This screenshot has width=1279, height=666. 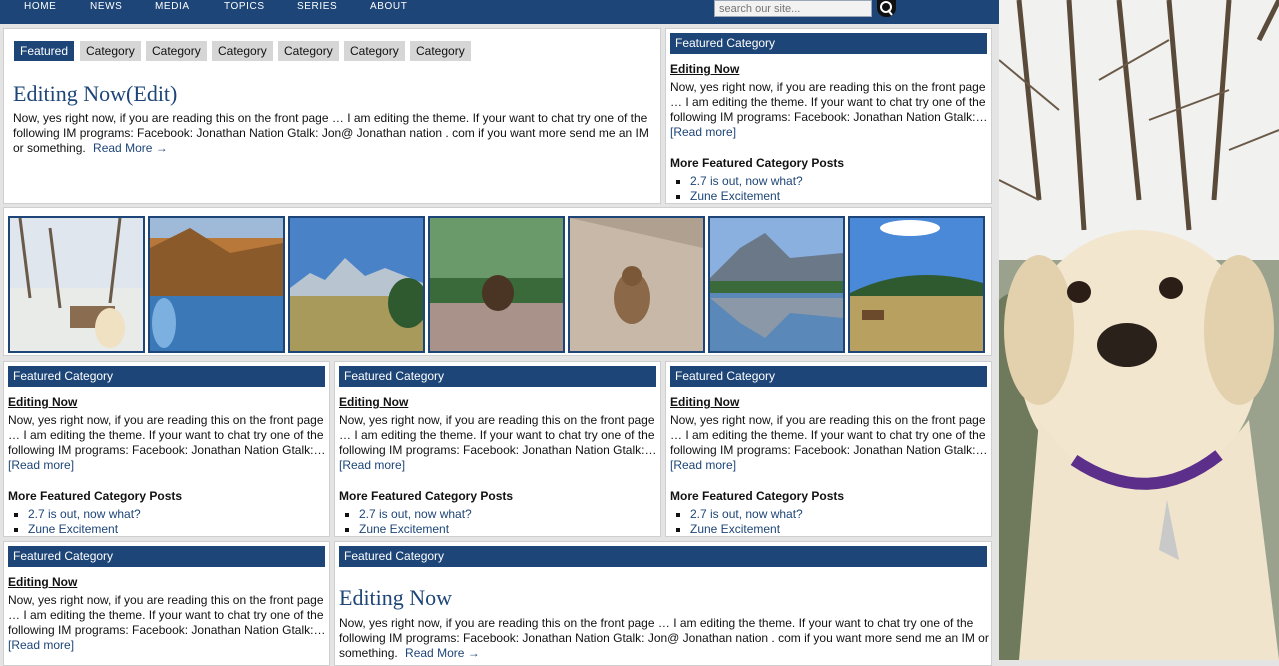 What do you see at coordinates (317, 7) in the screenshot?
I see `nav-series: SERIES` at bounding box center [317, 7].